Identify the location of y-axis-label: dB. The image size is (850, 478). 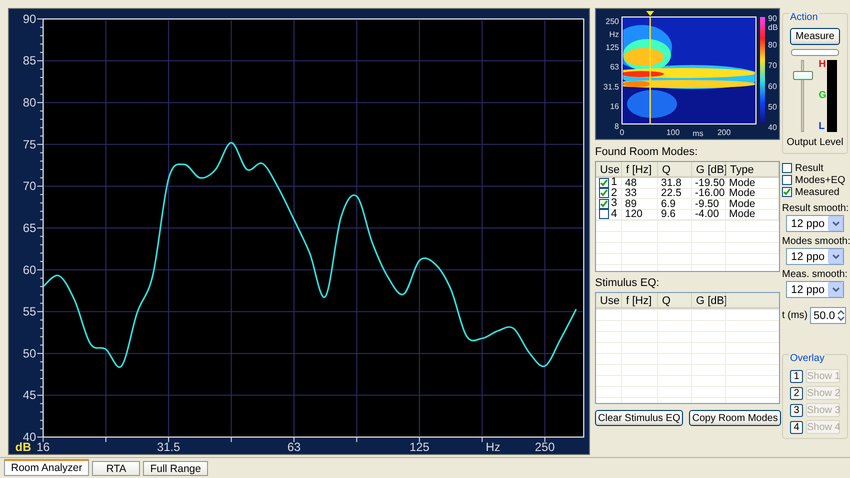
(23, 447).